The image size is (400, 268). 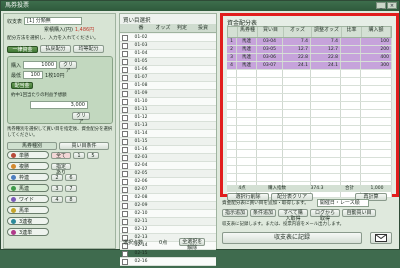 What do you see at coordinates (33, 75) in the screenshot?
I see `min-bet-input: 100` at bounding box center [33, 75].